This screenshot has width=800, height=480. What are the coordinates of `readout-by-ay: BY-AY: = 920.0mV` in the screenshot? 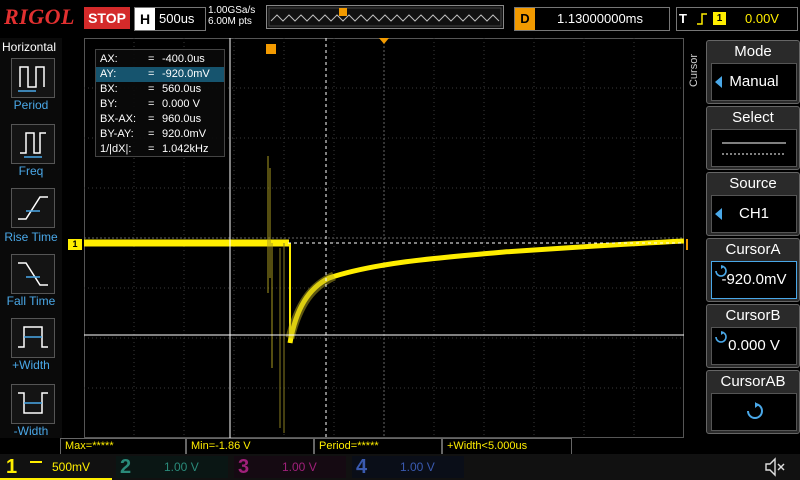 It's located at (153, 134).